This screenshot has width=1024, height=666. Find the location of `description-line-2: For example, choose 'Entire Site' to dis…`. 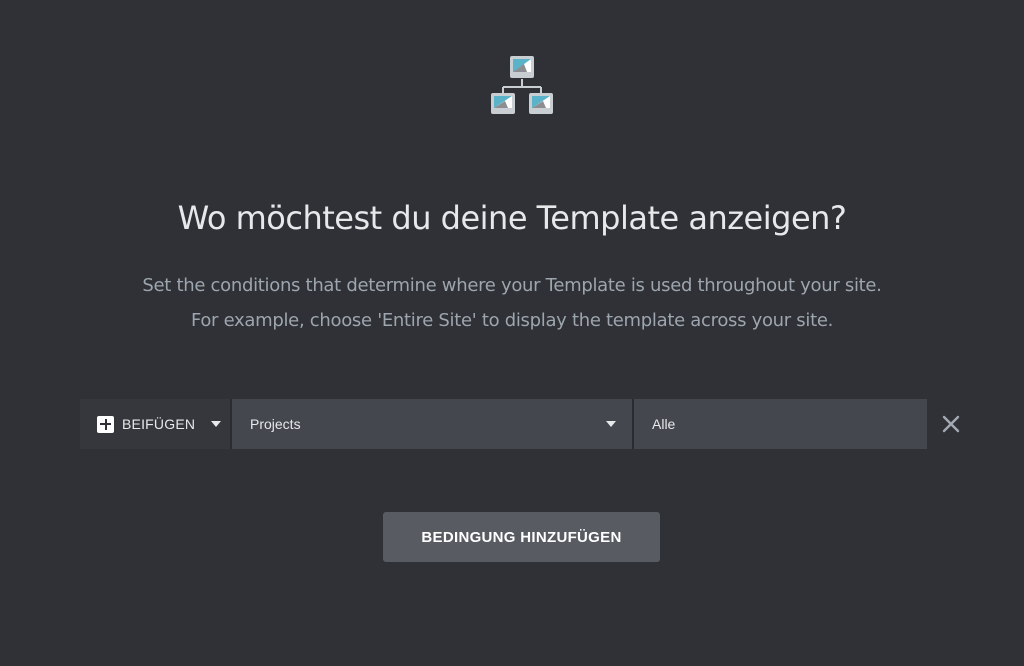

description-line-2: For example, choose 'Entire Site' to dis… is located at coordinates (512, 320).